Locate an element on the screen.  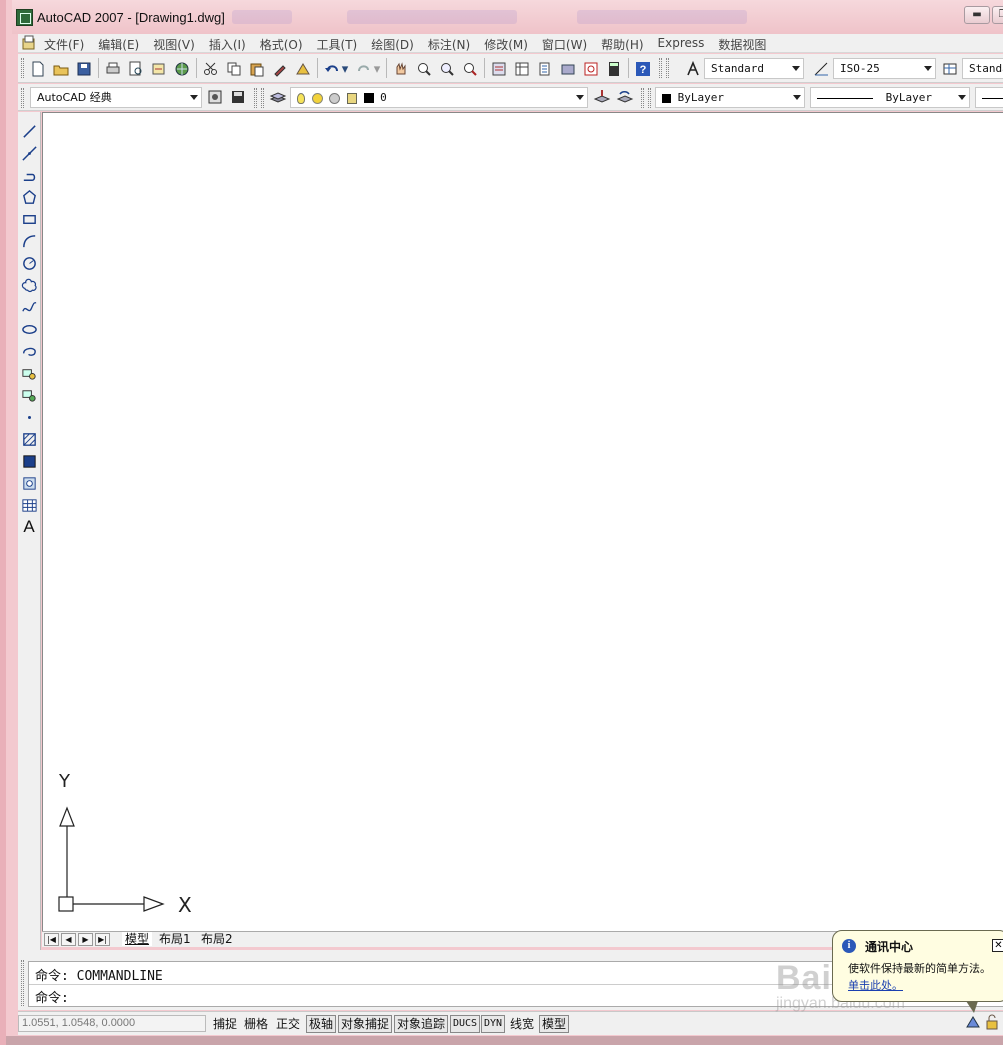
table-icon is located at coordinates (29, 505).